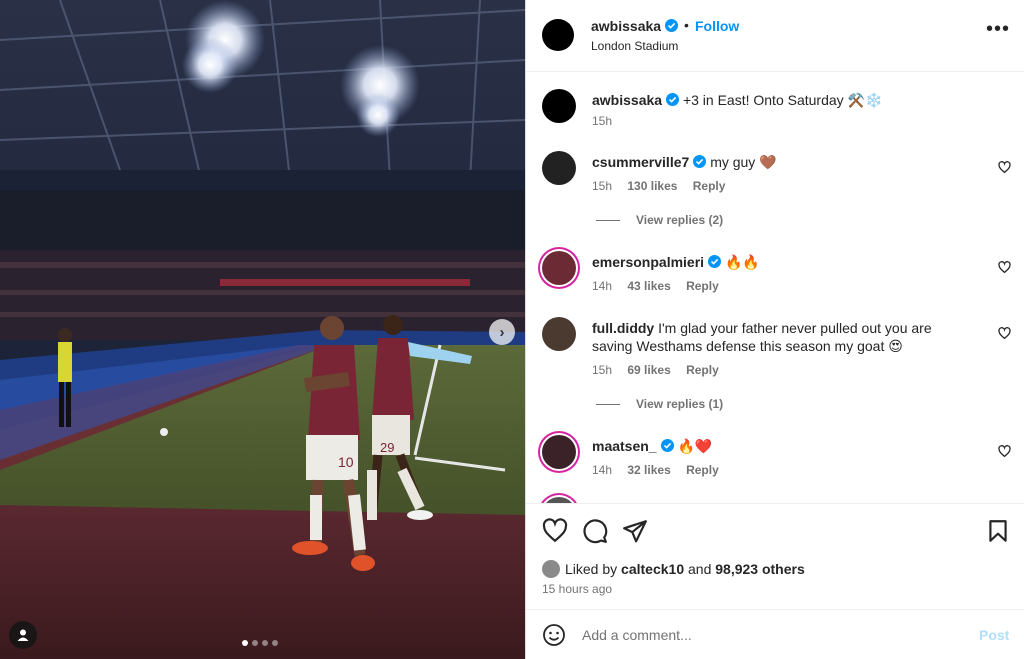 The height and width of the screenshot is (659, 1024). I want to click on author-username: awbissaka, so click(635, 26).